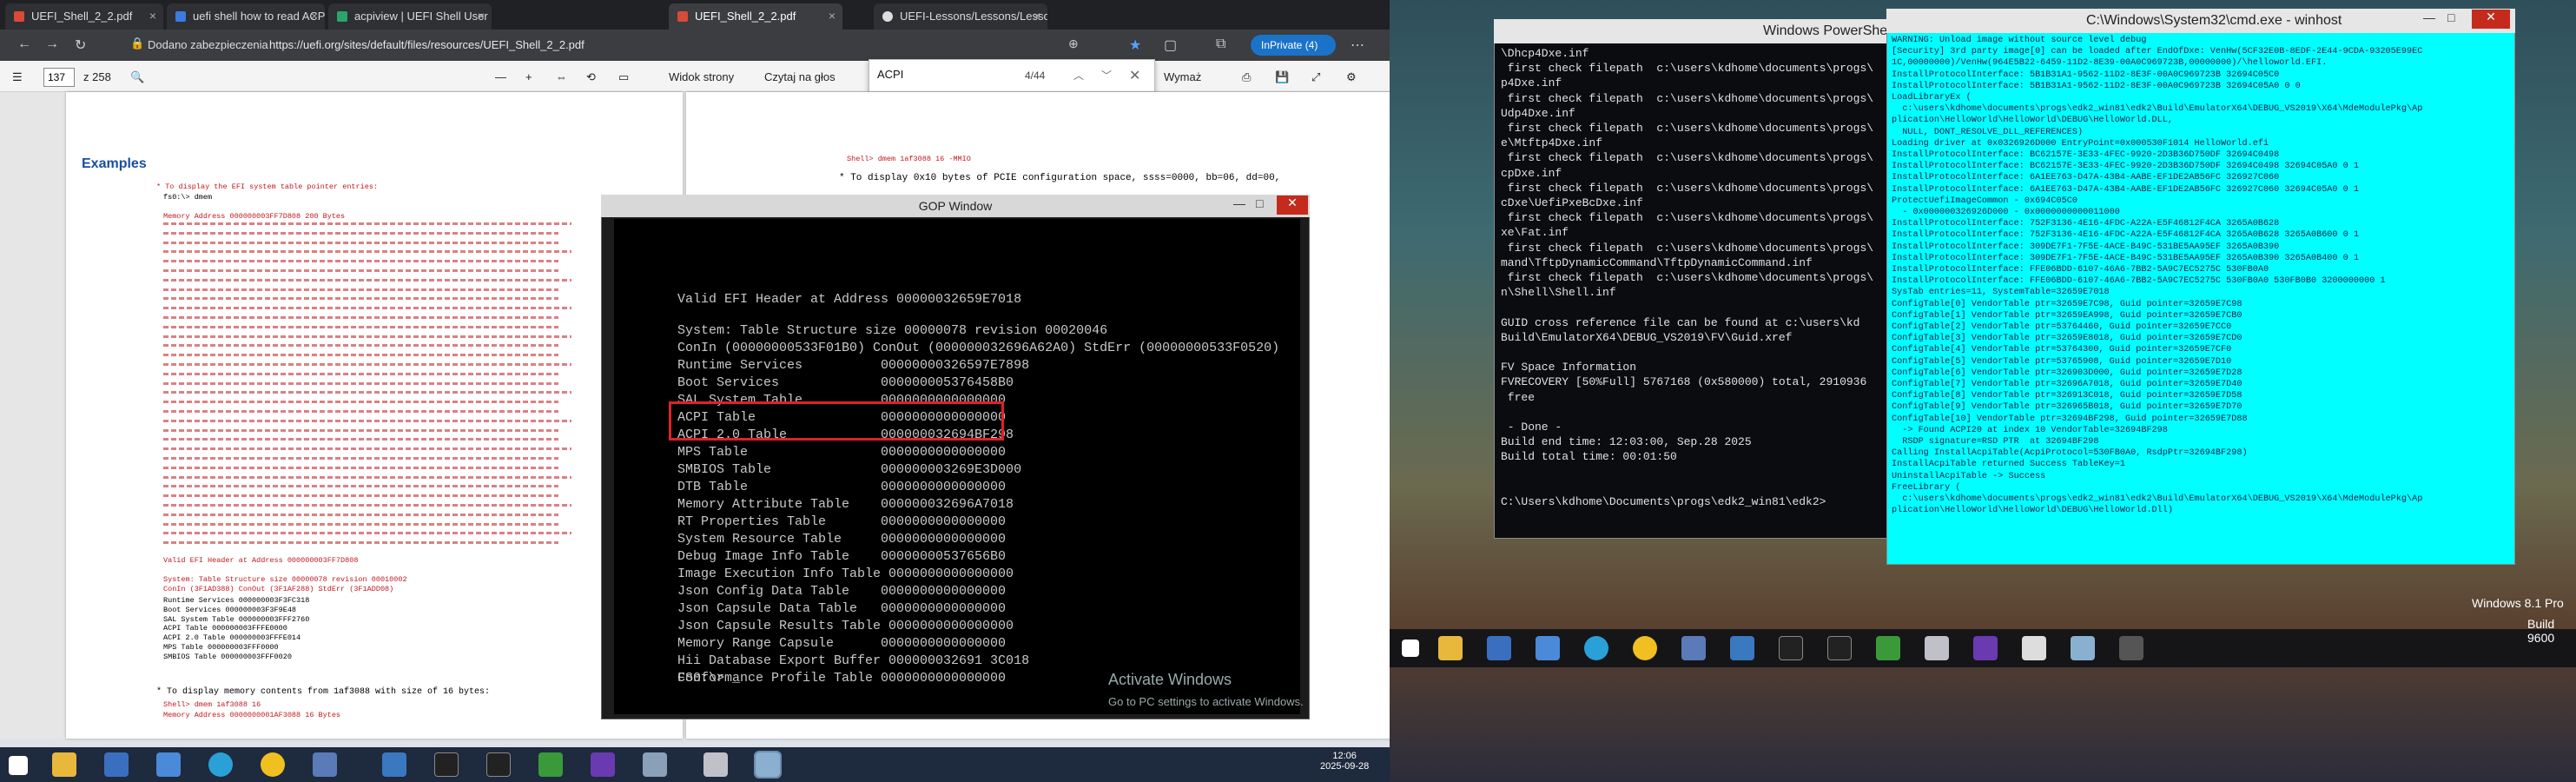  I want to click on print-icon: ⎙, so click(1246, 77).